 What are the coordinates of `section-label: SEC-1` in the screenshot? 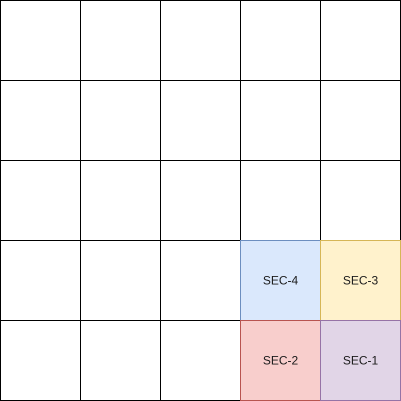 It's located at (361, 361).